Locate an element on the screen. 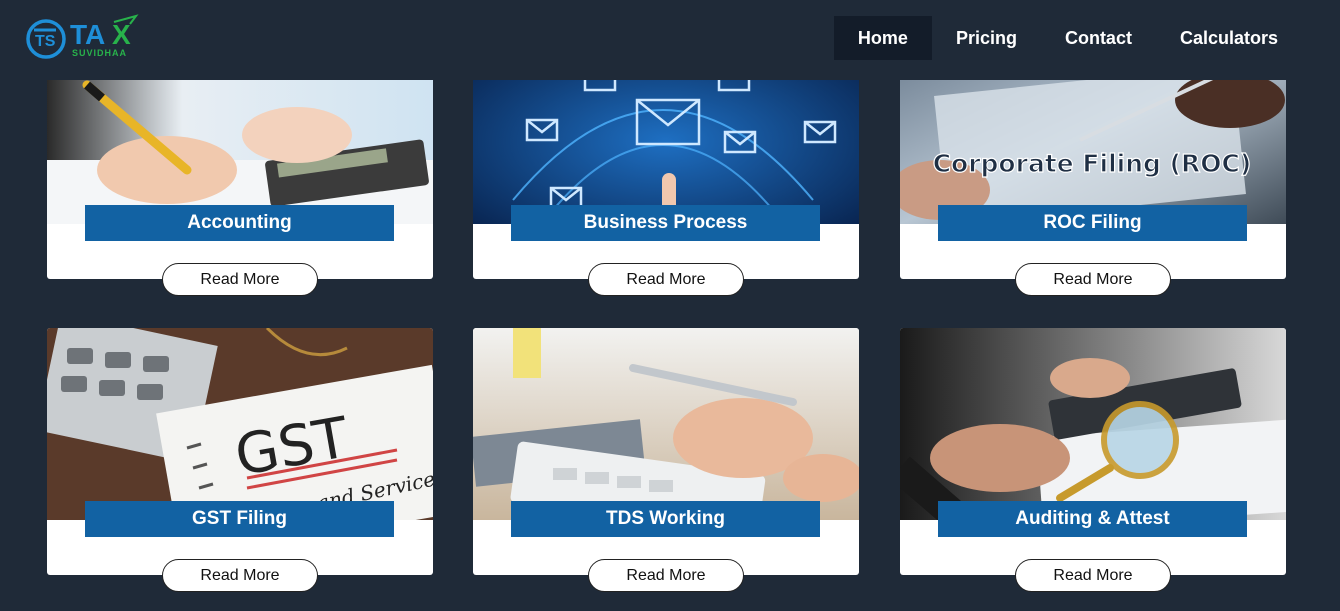 This screenshot has width=1340, height=611. service-title: Auditing & Attest is located at coordinates (1092, 519).